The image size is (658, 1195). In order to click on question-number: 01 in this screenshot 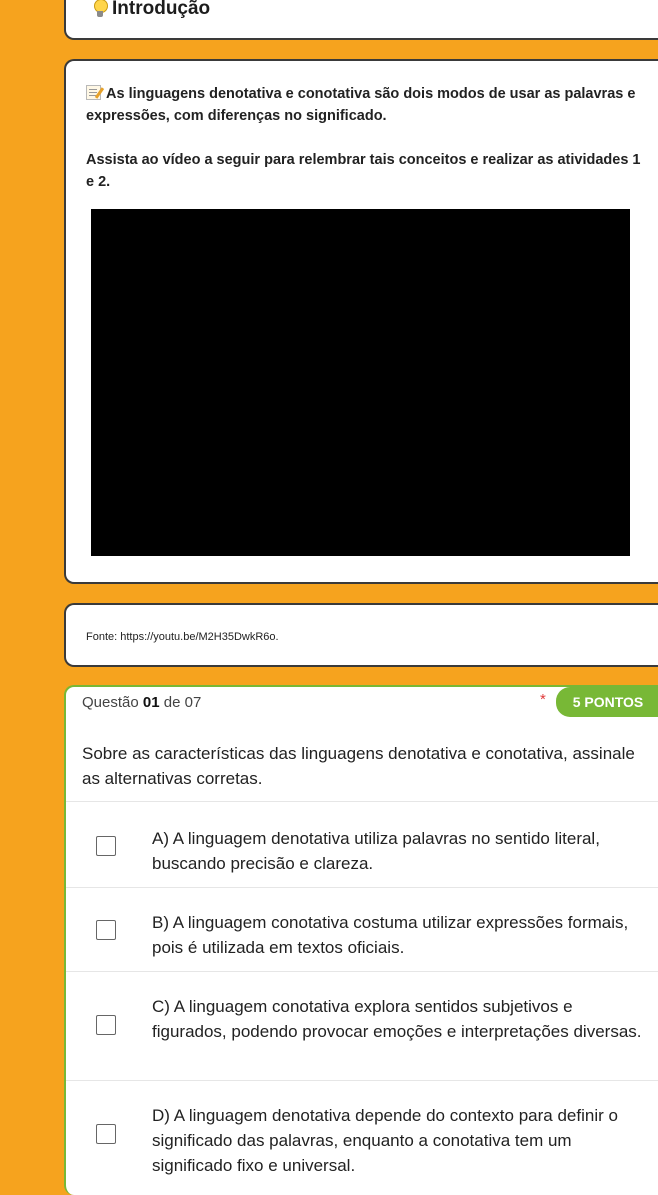, I will do `click(151, 702)`.